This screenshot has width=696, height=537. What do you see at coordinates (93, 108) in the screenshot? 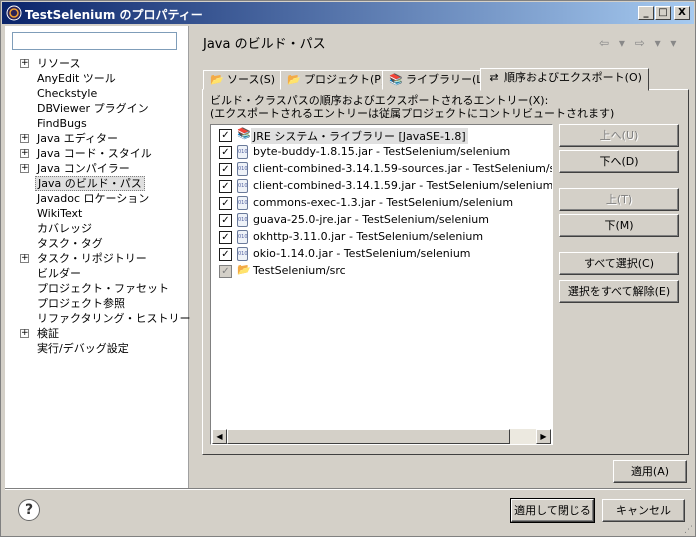
I see `tree-item-label: DBViewer プラグイン` at bounding box center [93, 108].